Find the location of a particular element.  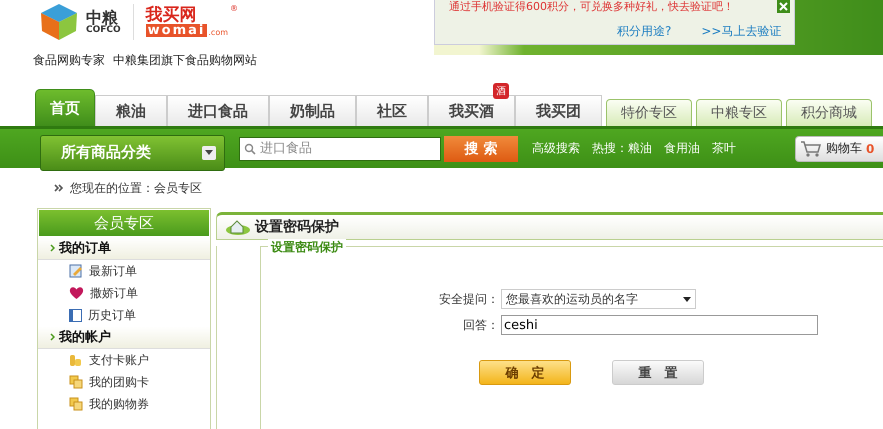

tab-badge: 酒 is located at coordinates (501, 91).